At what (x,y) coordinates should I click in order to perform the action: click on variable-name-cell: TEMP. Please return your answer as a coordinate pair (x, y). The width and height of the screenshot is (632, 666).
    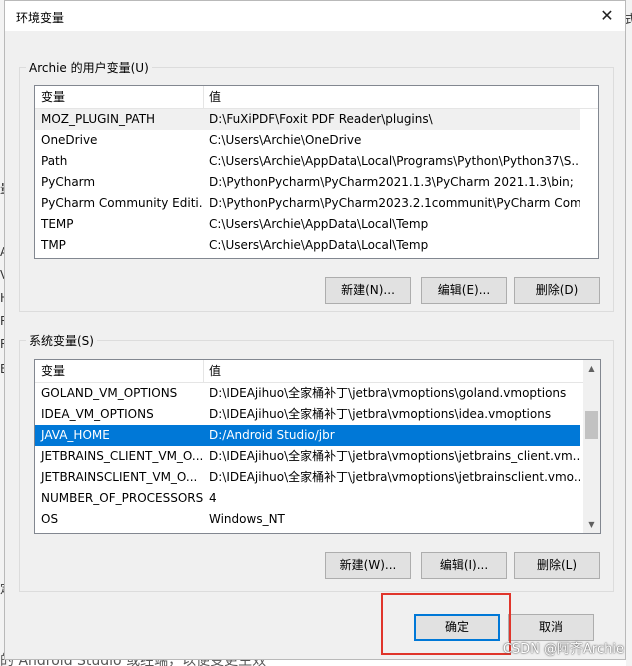
    Looking at the image, I should click on (57, 224).